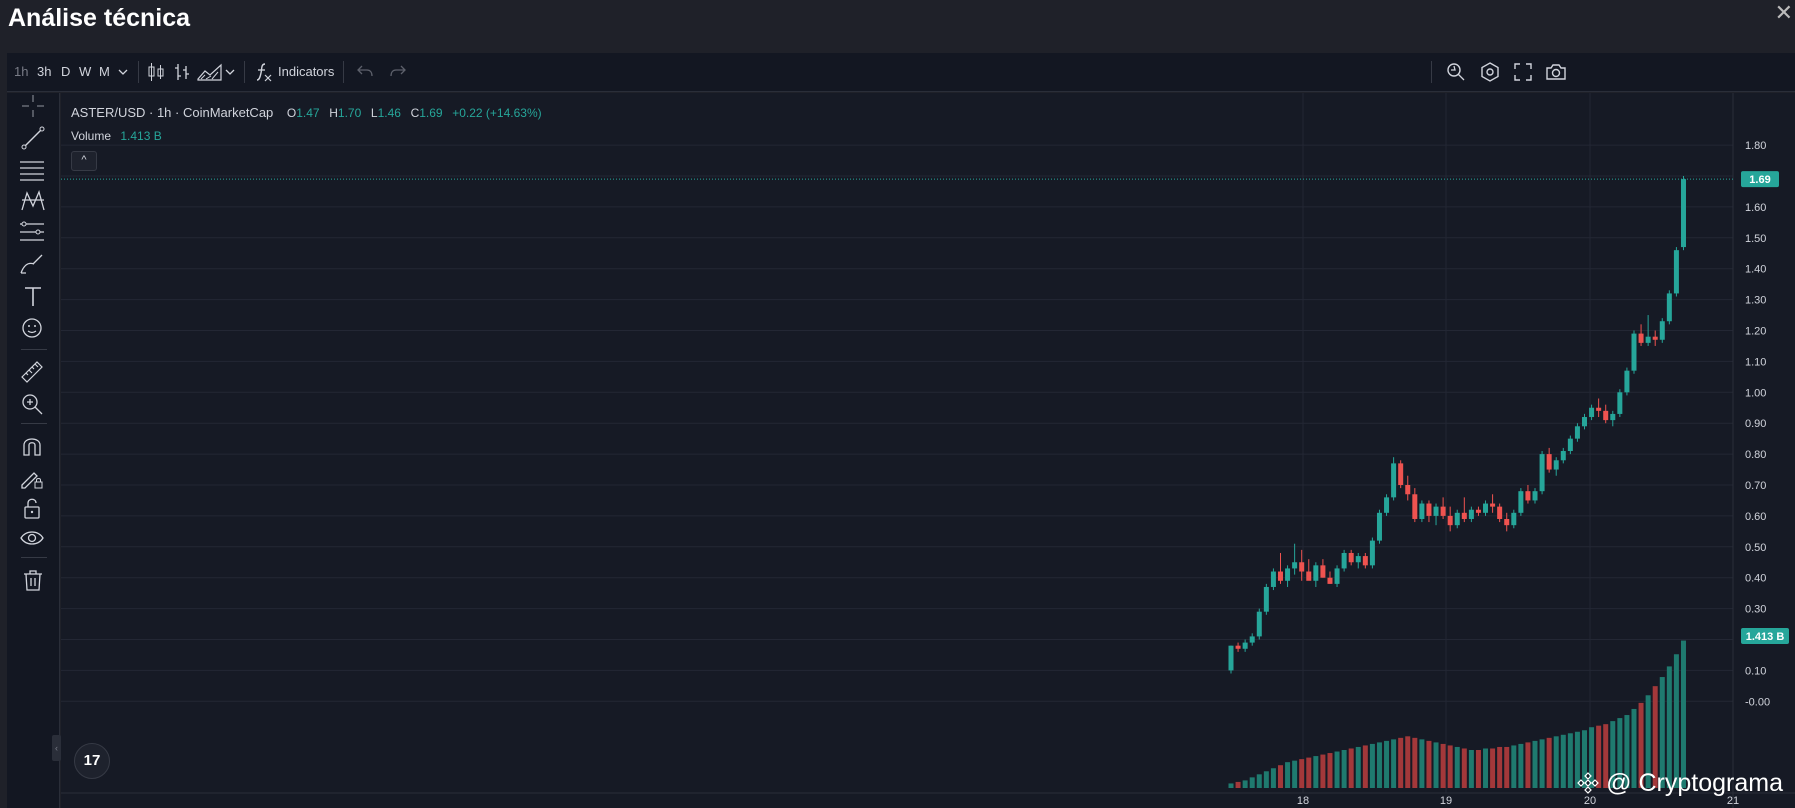 The height and width of the screenshot is (808, 1795). Describe the element at coordinates (32, 232) in the screenshot. I see `fib-icon` at that location.